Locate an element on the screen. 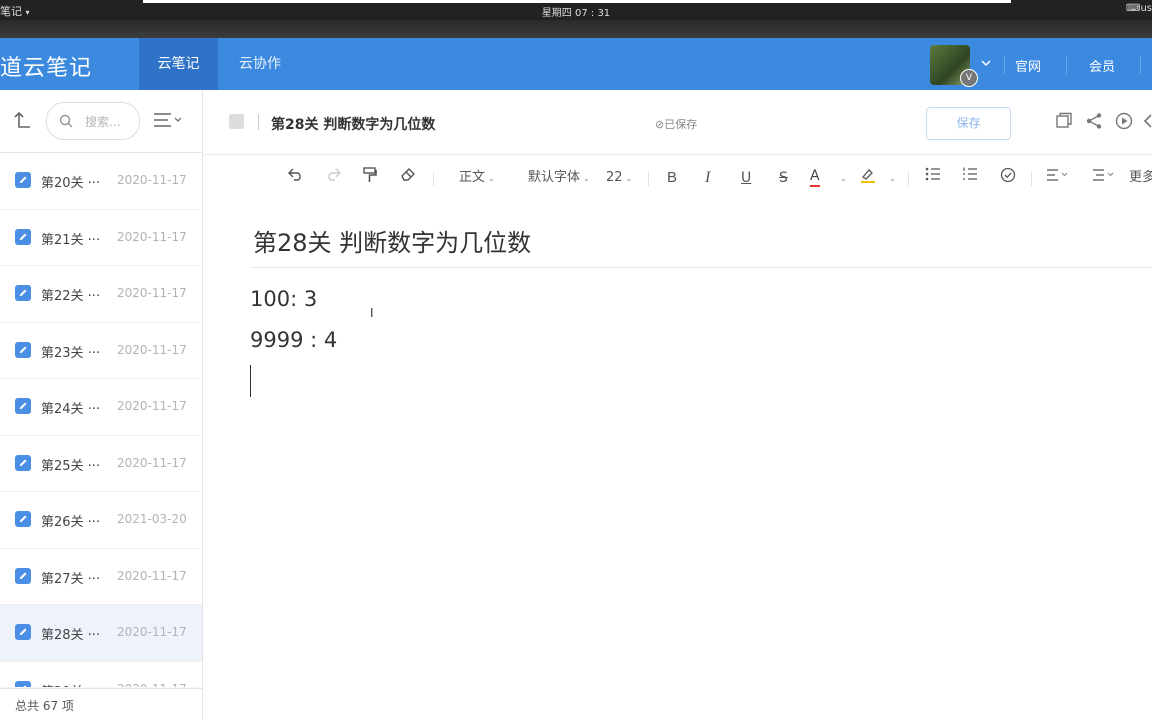 The height and width of the screenshot is (720, 1152). text-cursor is located at coordinates (250, 381).